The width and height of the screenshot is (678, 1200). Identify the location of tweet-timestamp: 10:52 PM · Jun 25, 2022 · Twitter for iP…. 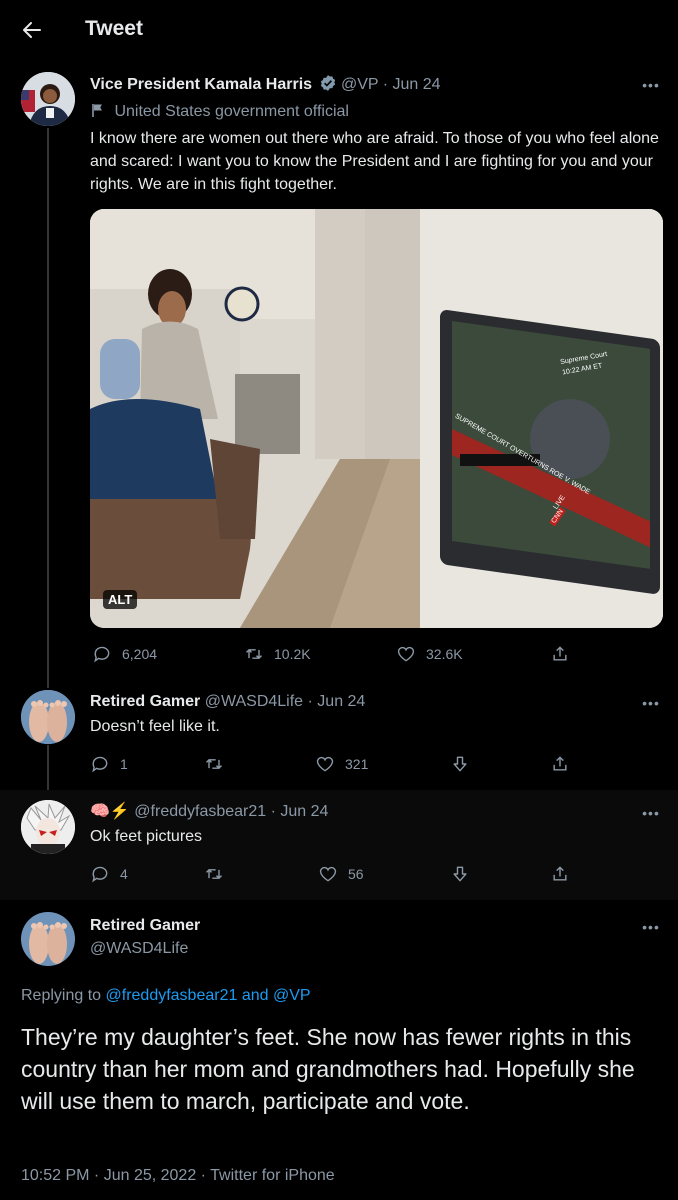
(178, 1176).